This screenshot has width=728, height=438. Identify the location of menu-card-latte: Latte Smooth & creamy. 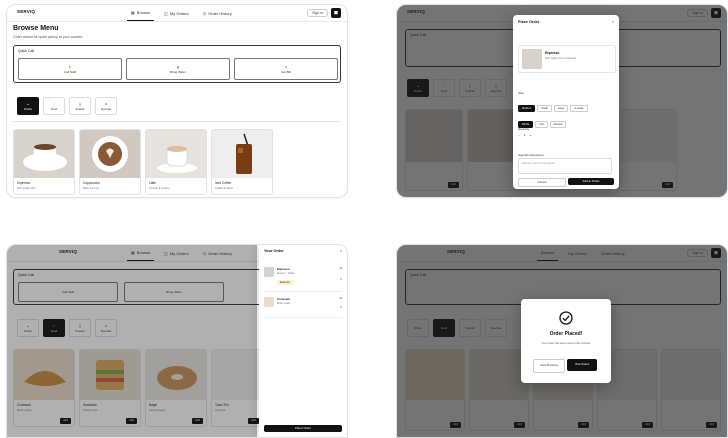
(176, 162).